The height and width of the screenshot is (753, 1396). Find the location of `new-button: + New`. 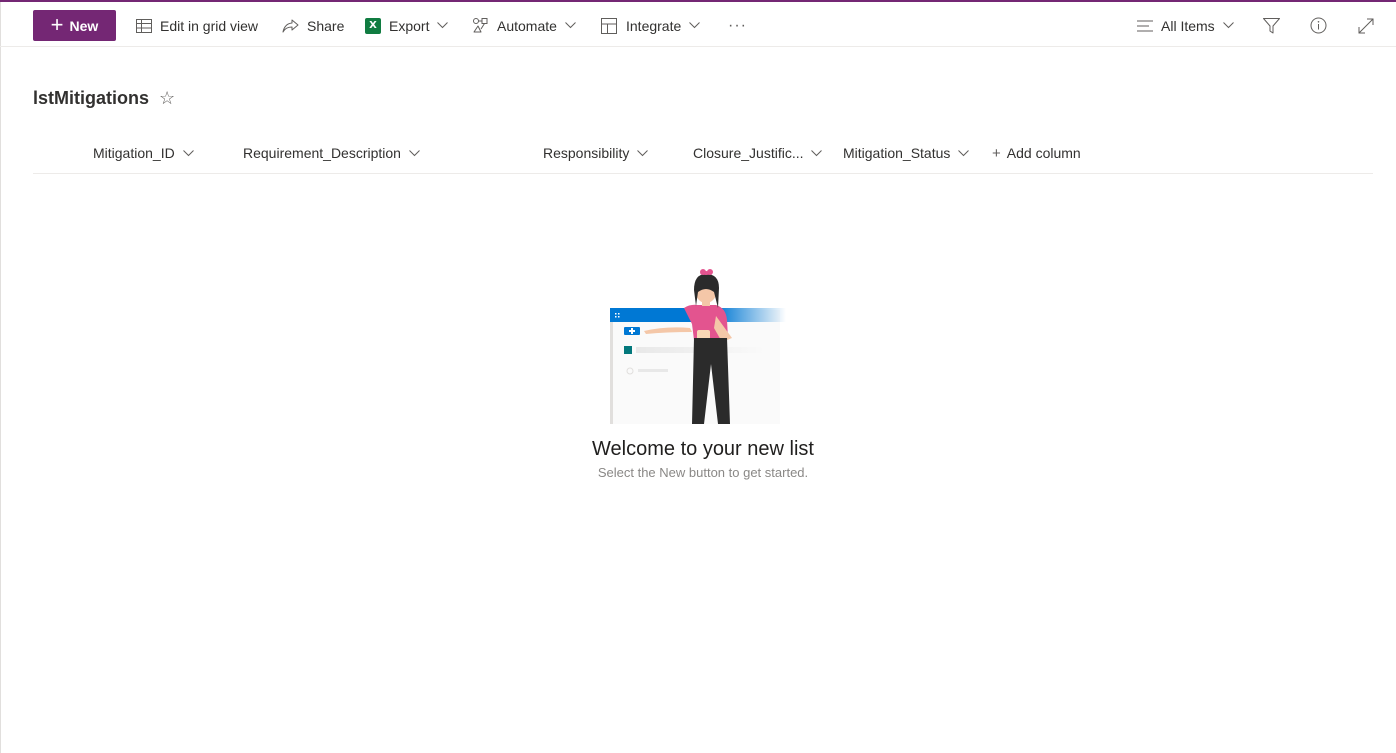

new-button: + New is located at coordinates (74, 25).